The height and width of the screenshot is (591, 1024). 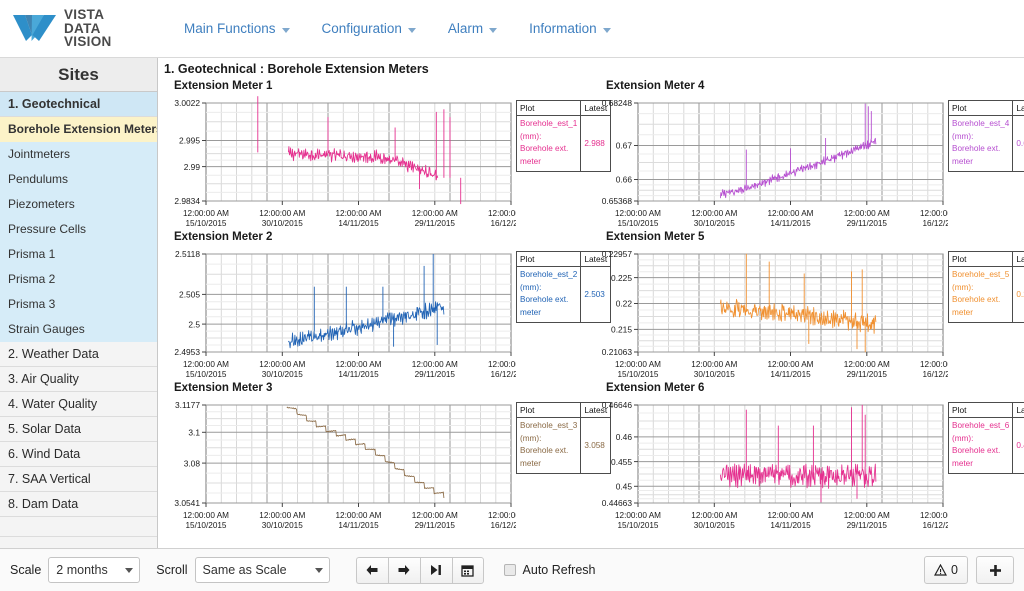 I want to click on nav-main-functions: Main Functions, so click(x=237, y=28).